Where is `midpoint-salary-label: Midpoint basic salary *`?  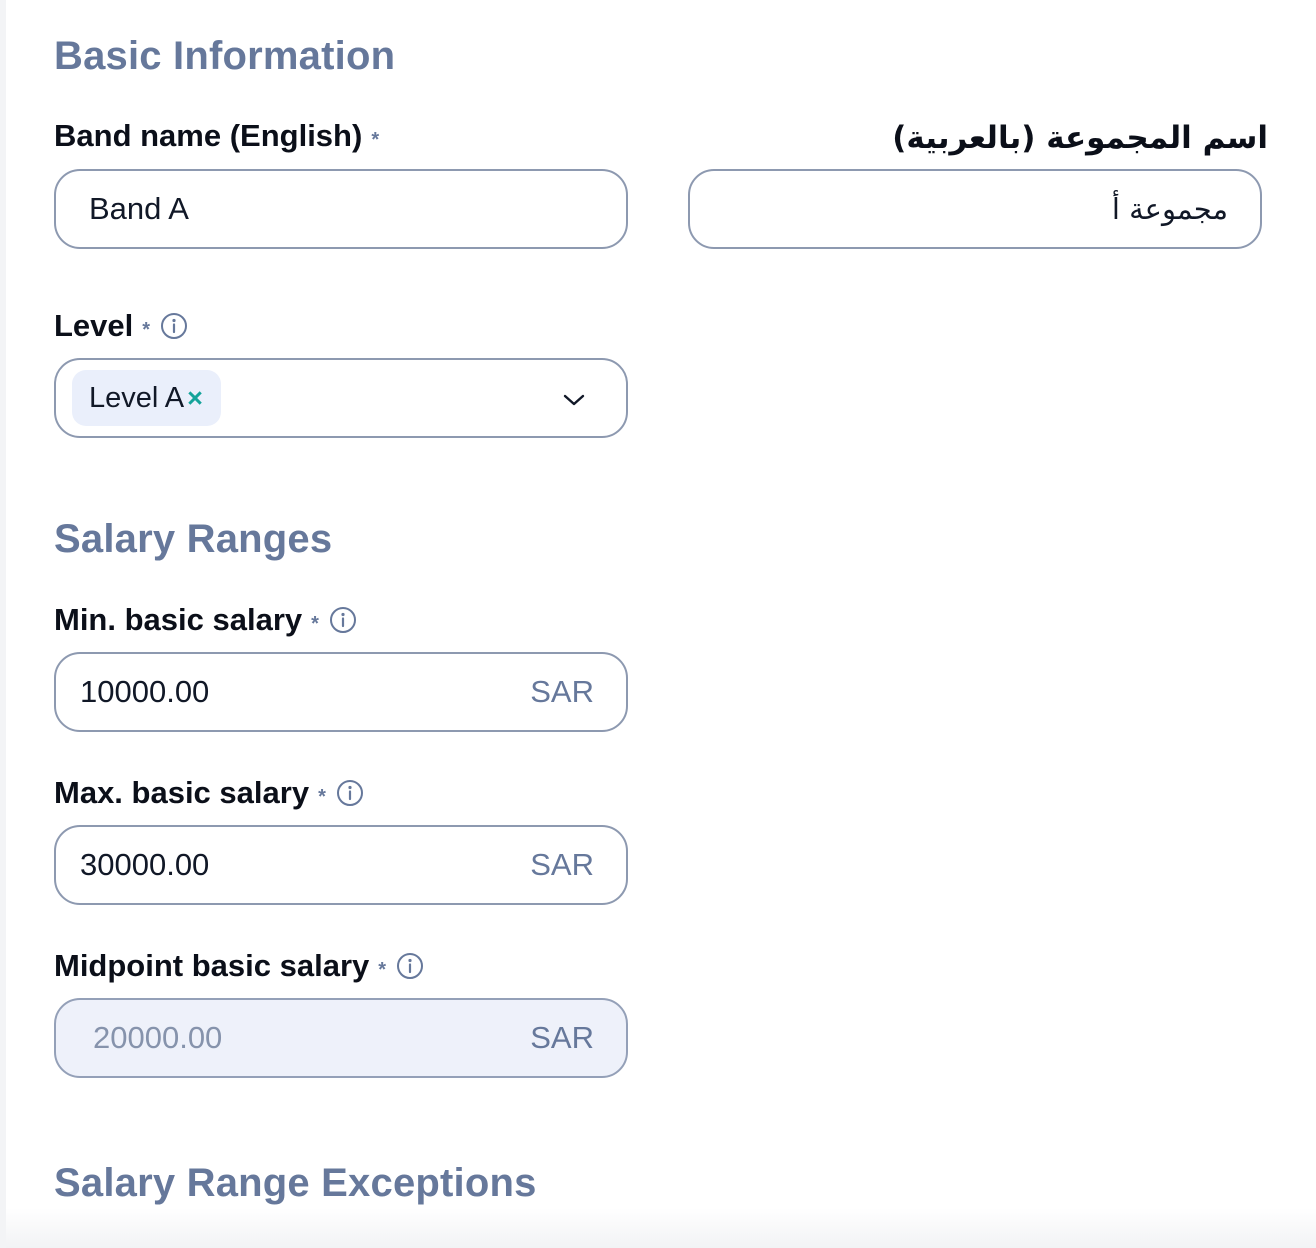 midpoint-salary-label: Midpoint basic salary * is located at coordinates (239, 965).